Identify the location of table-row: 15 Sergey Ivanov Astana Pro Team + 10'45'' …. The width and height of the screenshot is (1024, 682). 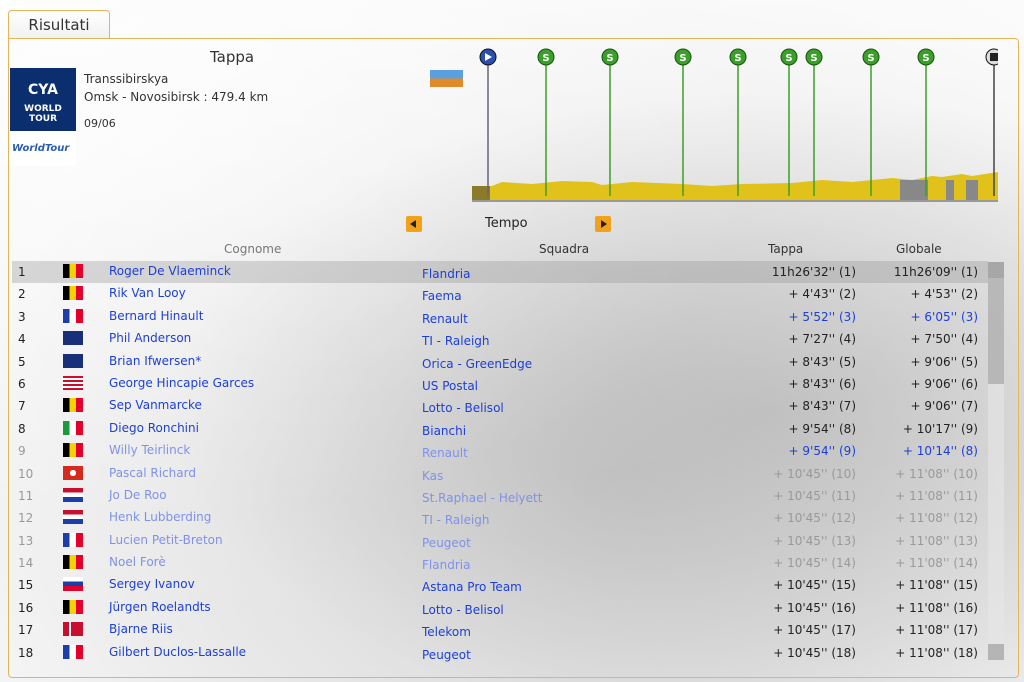
(500, 585).